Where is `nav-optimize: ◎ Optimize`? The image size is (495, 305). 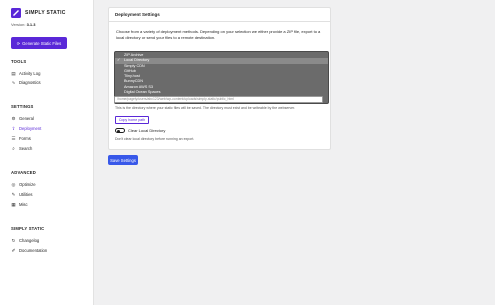 nav-optimize: ◎ Optimize is located at coordinates (23, 184).